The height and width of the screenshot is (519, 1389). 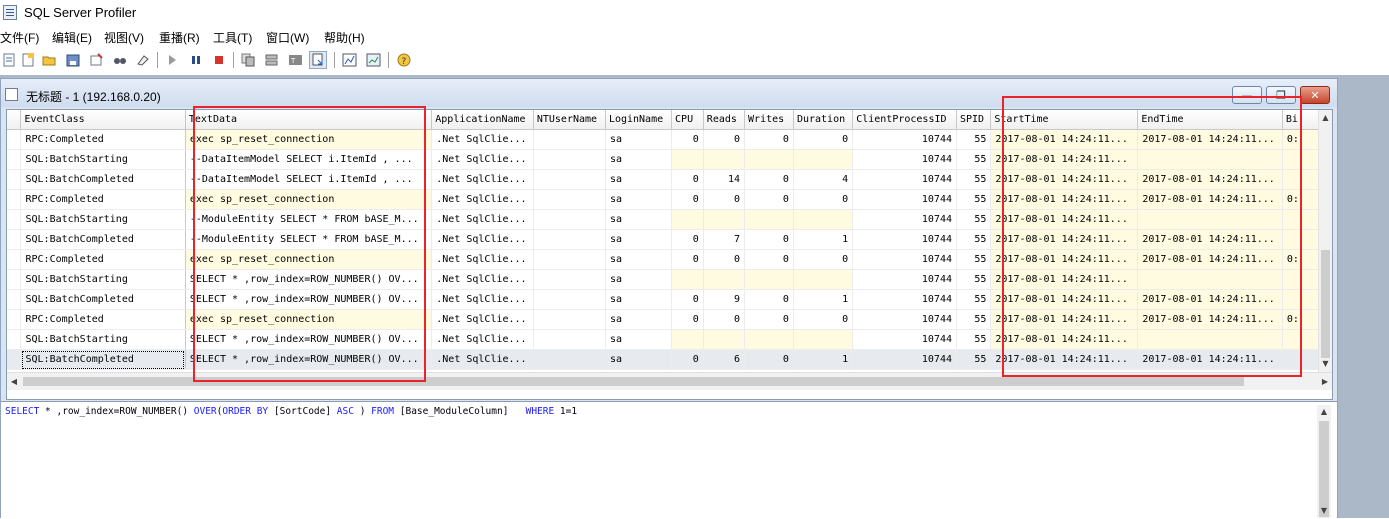 I want to click on table-cell: SQL:BatchCompleted, so click(x=103, y=359).